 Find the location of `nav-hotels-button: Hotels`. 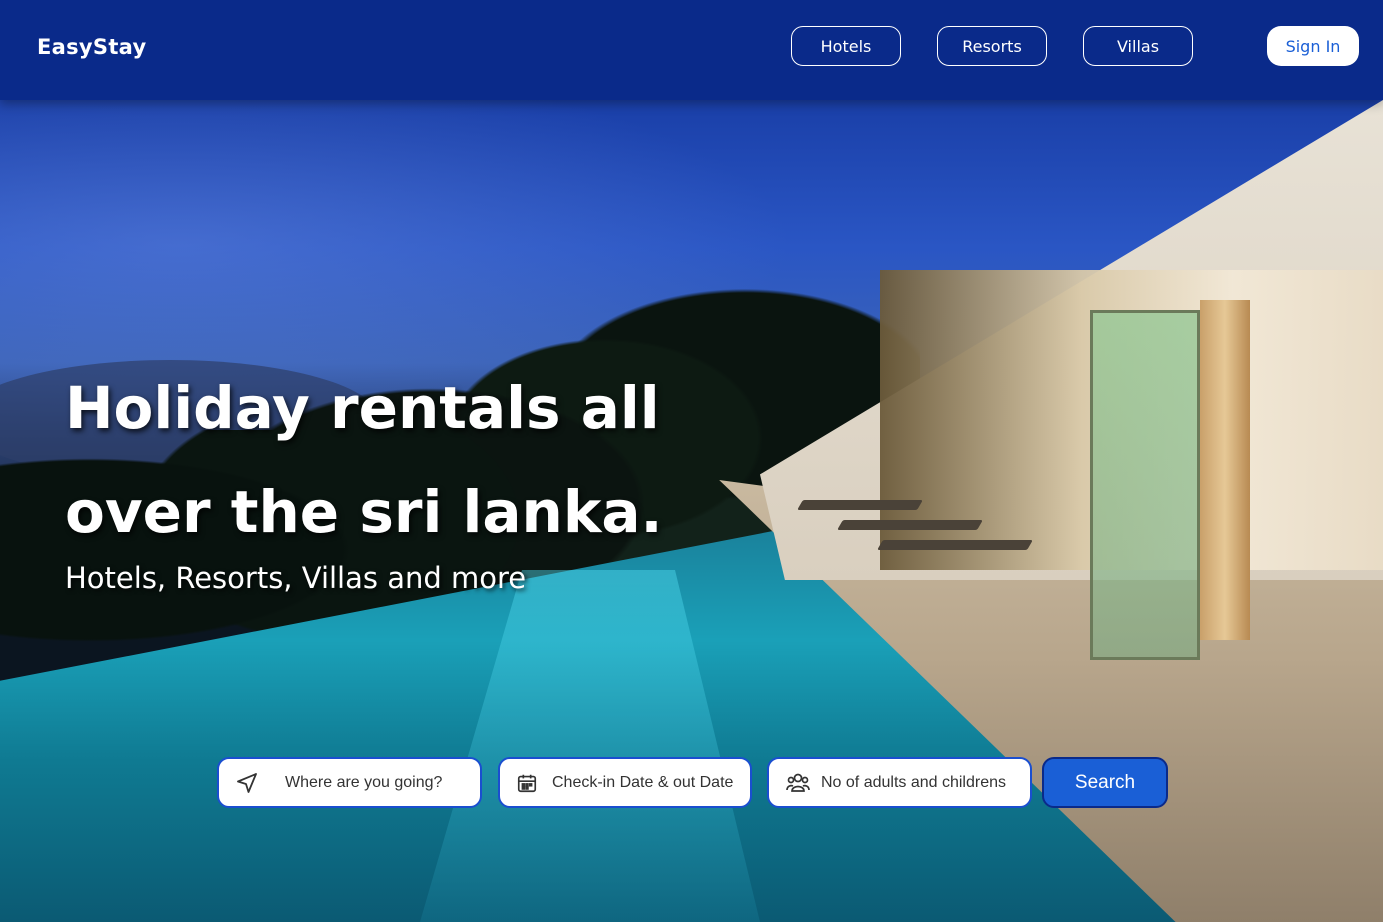

nav-hotels-button: Hotels is located at coordinates (846, 46).